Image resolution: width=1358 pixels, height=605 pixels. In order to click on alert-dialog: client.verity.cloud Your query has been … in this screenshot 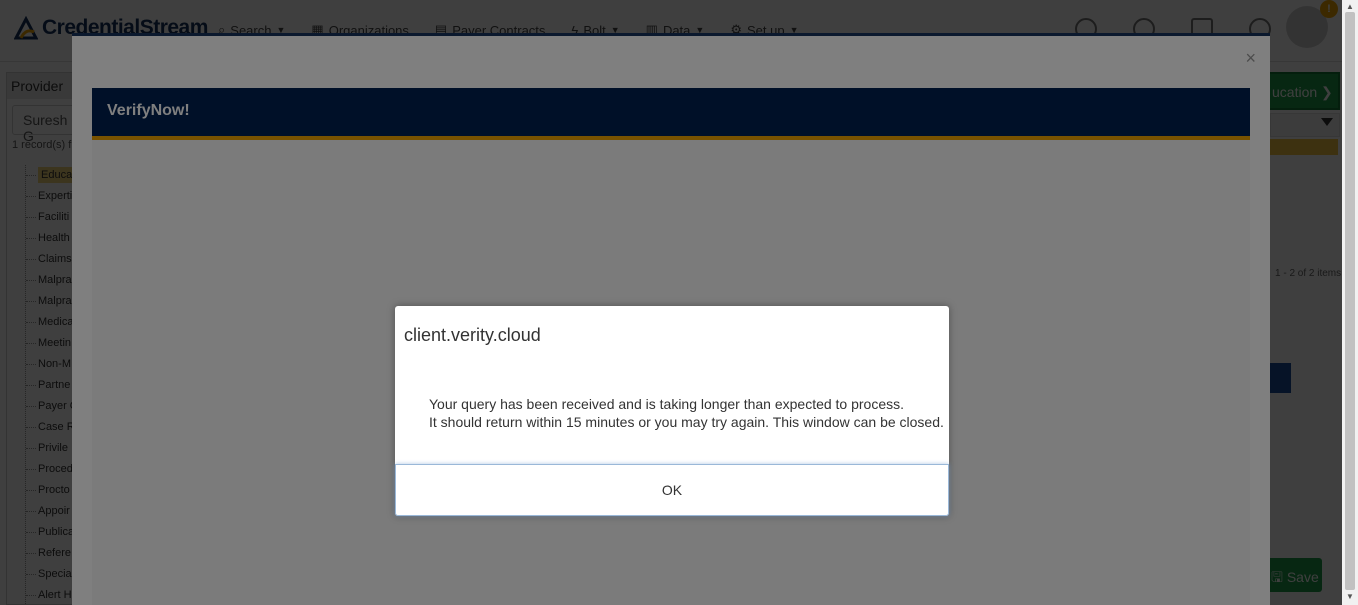, I will do `click(672, 411)`.